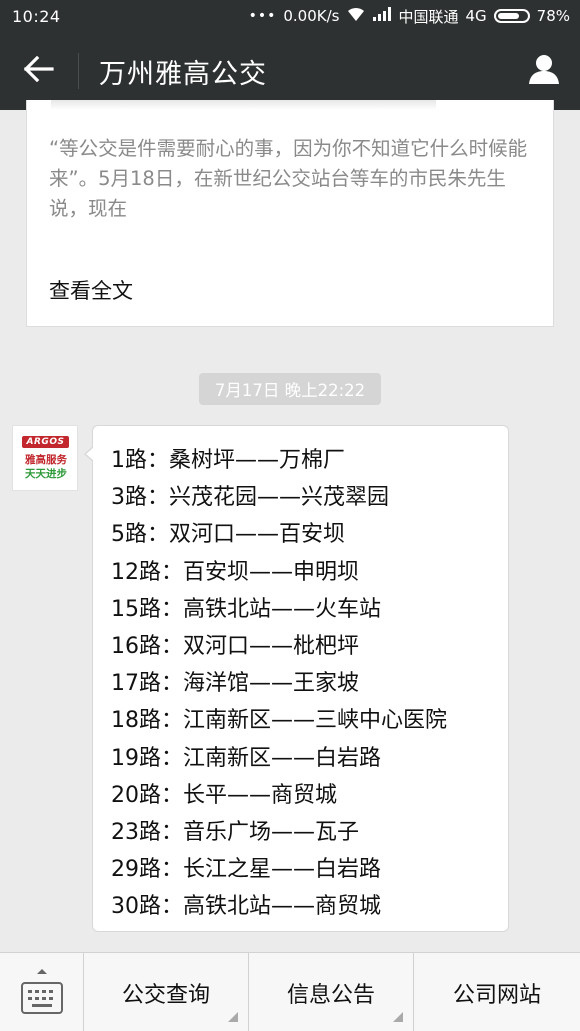 This screenshot has height=1031, width=580. I want to click on route-line: 29路：长江之星——白岩路, so click(246, 870).